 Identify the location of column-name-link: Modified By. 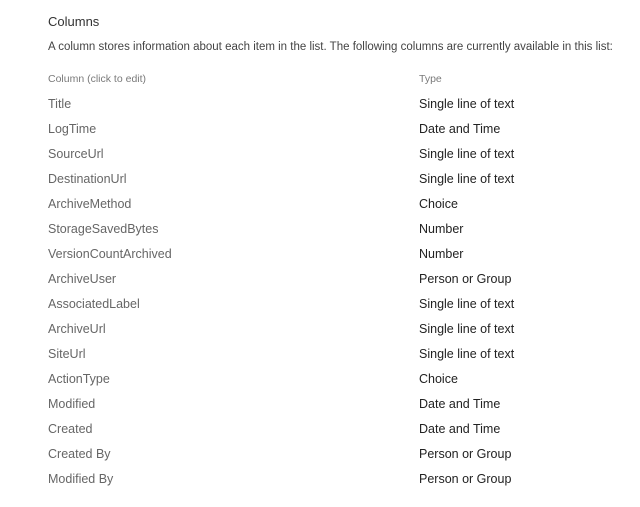
(80, 479).